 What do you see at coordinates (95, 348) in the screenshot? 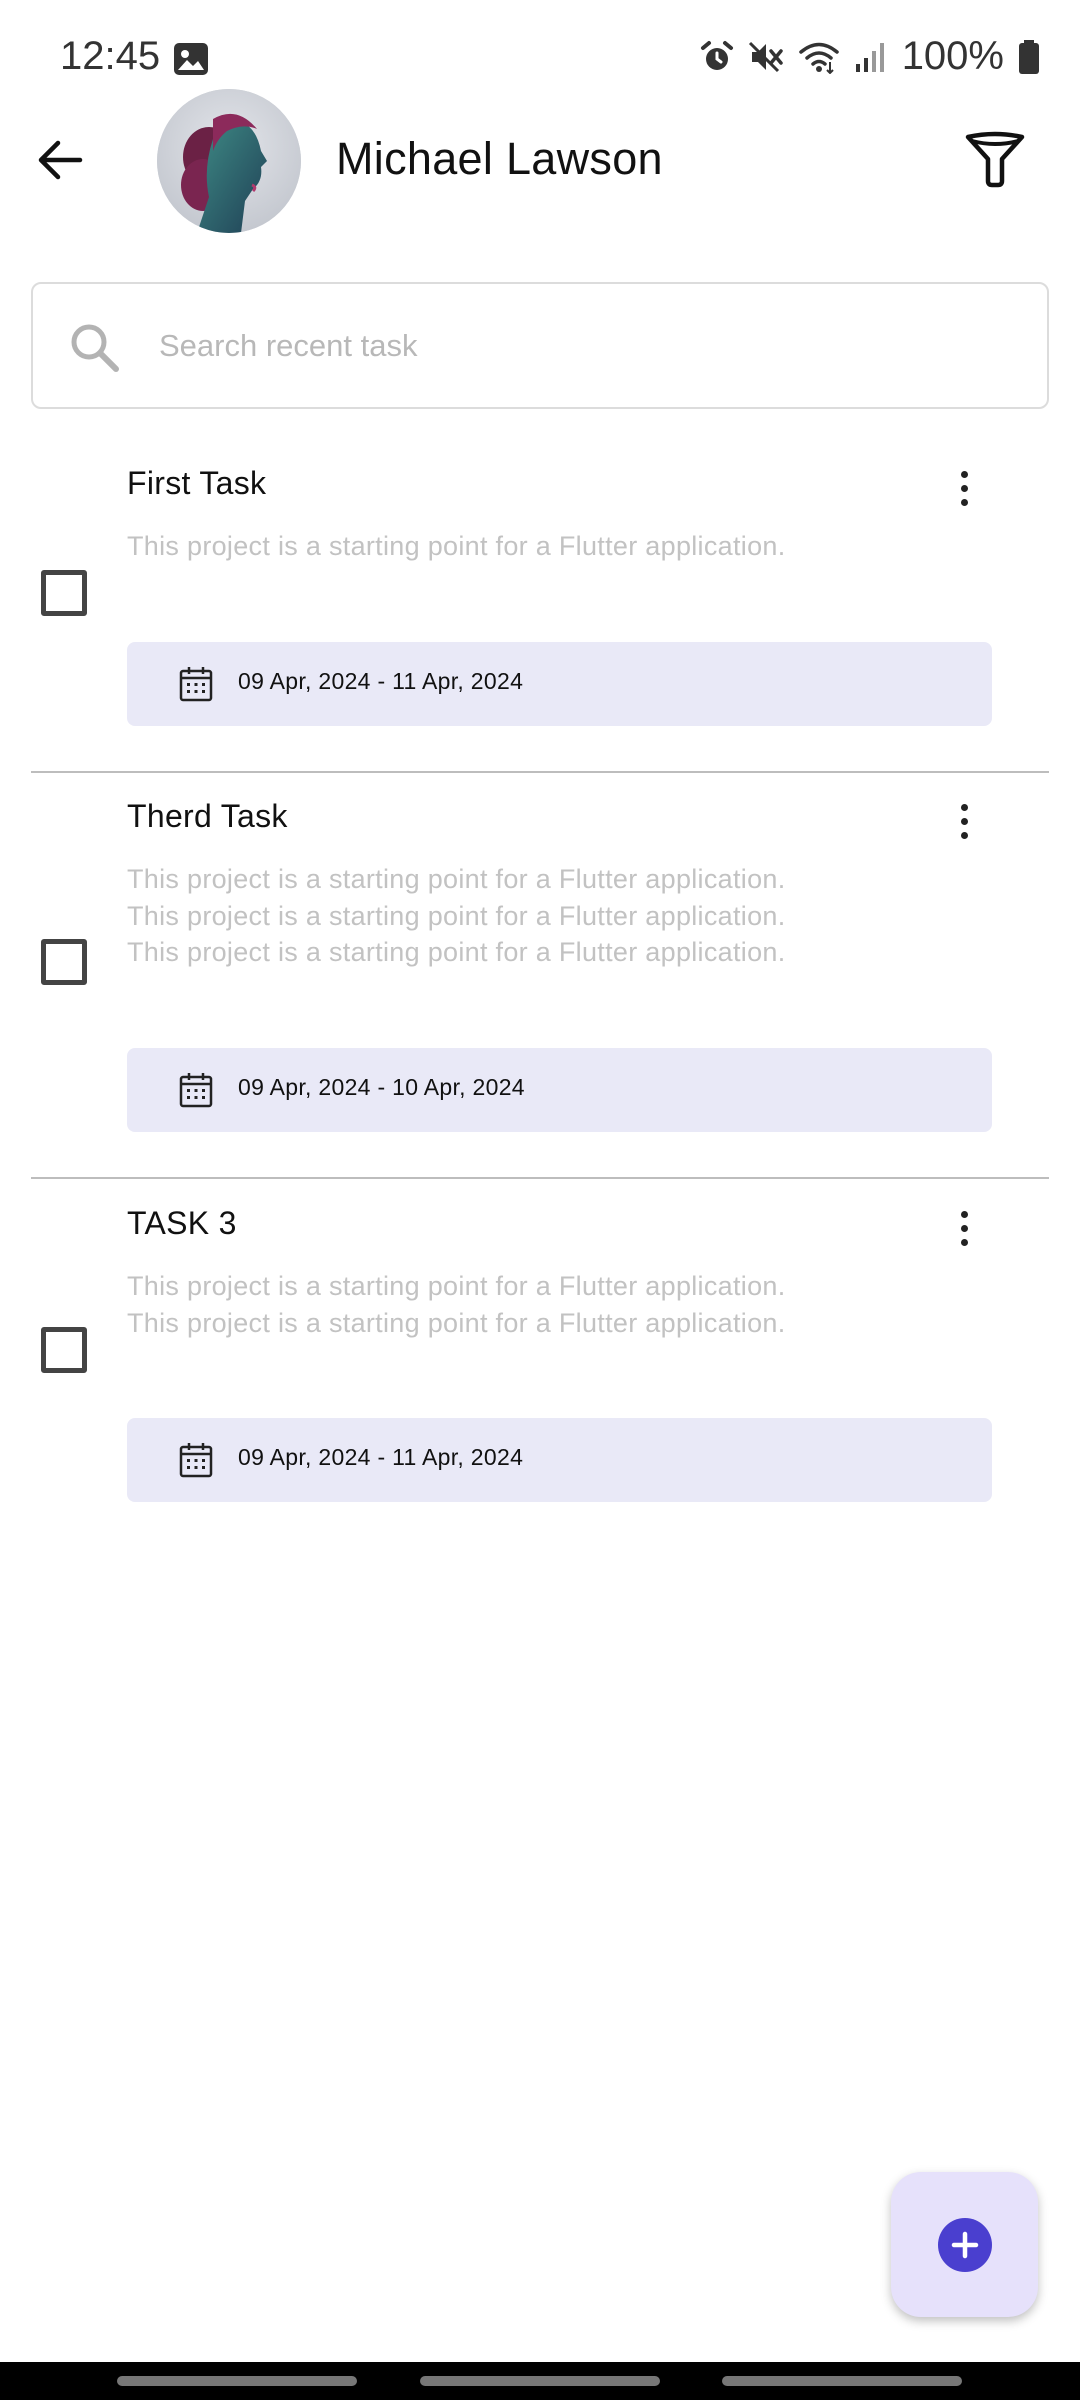
I see `search-icon` at bounding box center [95, 348].